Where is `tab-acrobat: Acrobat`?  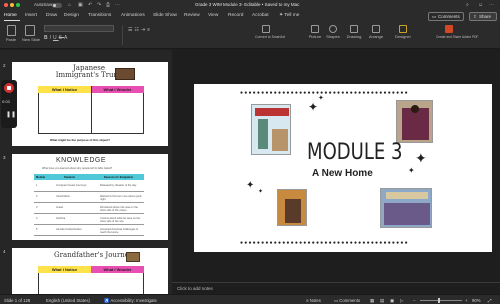 tab-acrobat: Acrobat is located at coordinates (260, 15).